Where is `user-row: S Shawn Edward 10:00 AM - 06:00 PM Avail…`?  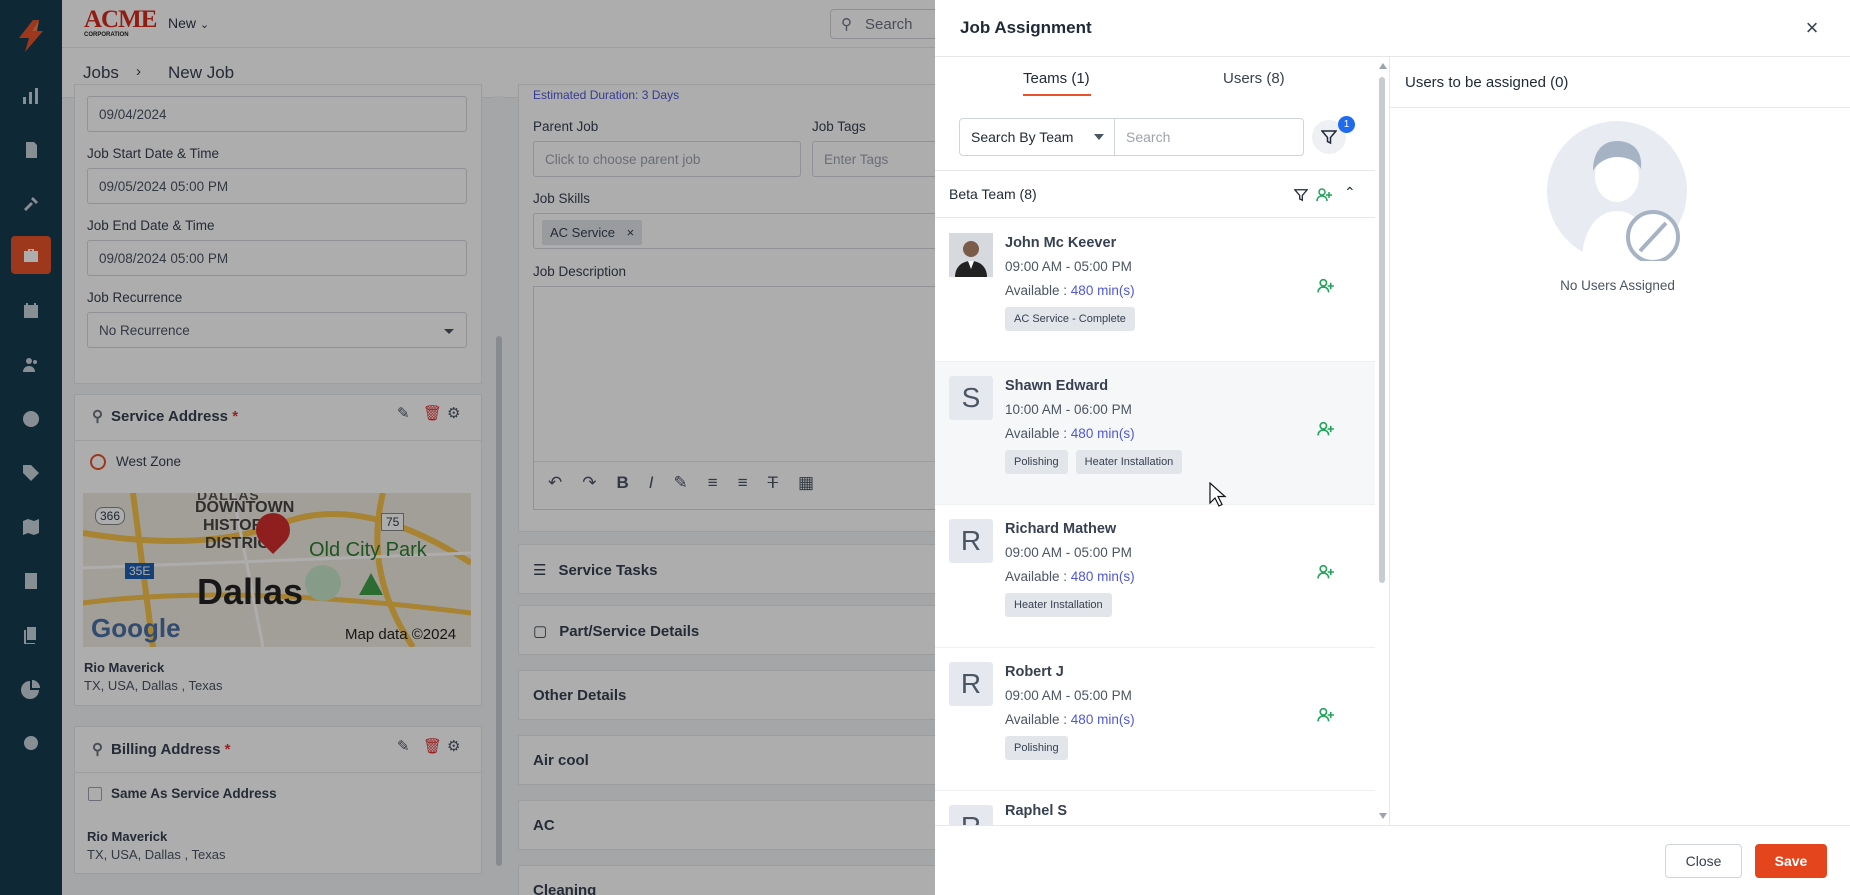
user-row: S Shawn Edward 10:00 AM - 06:00 PM Avail… is located at coordinates (1155, 434).